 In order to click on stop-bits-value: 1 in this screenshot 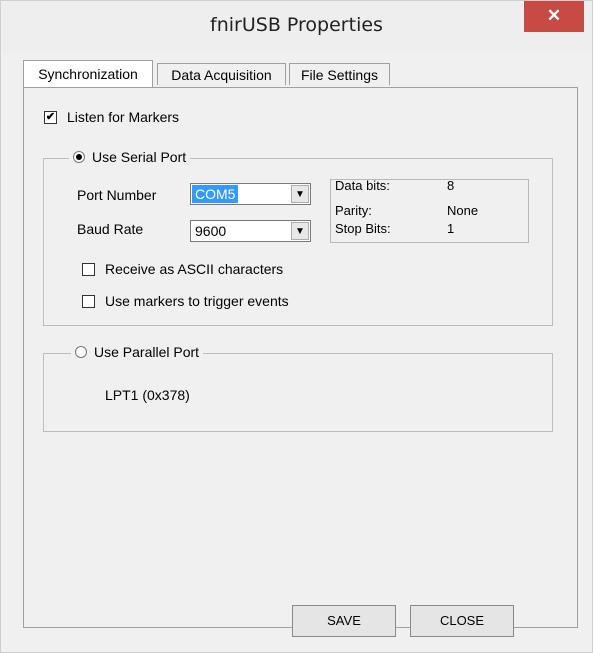, I will do `click(451, 228)`.